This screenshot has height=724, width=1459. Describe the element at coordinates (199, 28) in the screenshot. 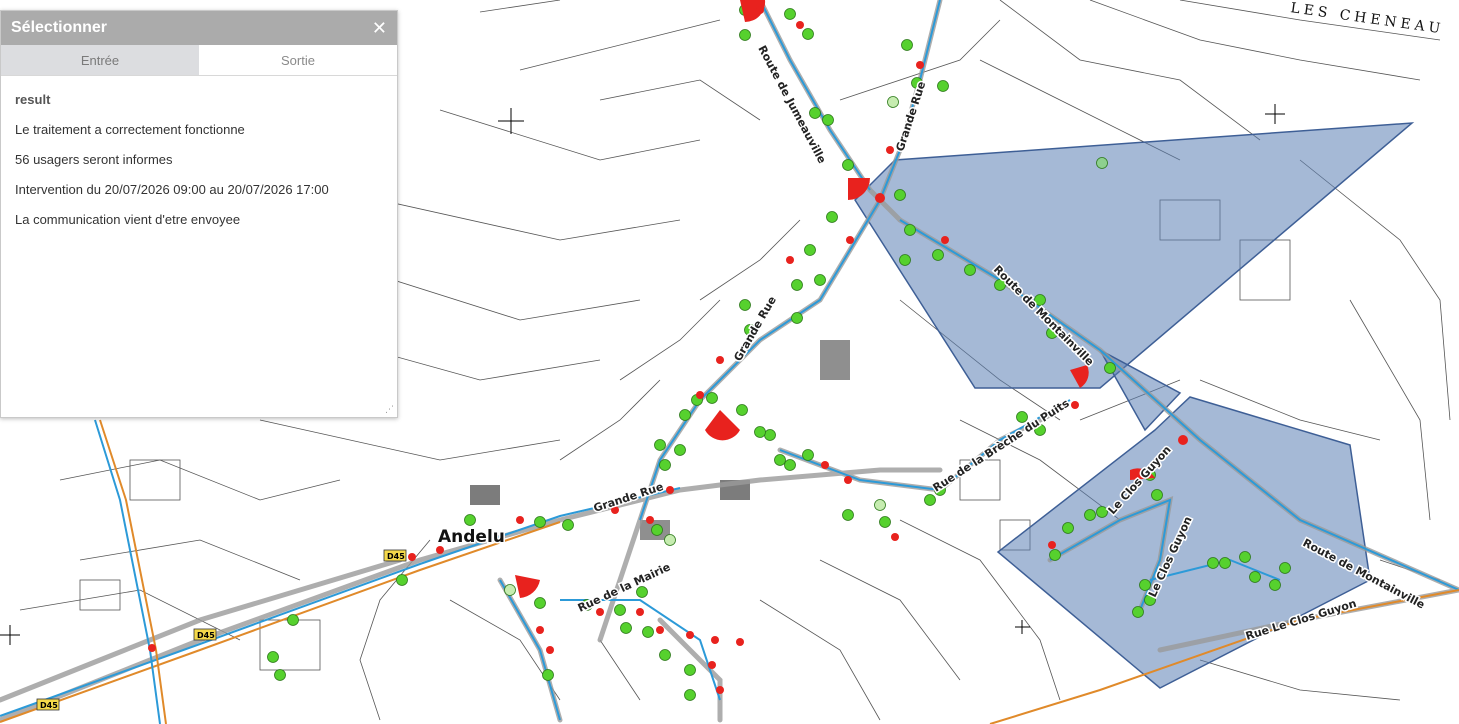

I see `panel-header: Sélectionner ✕` at that location.